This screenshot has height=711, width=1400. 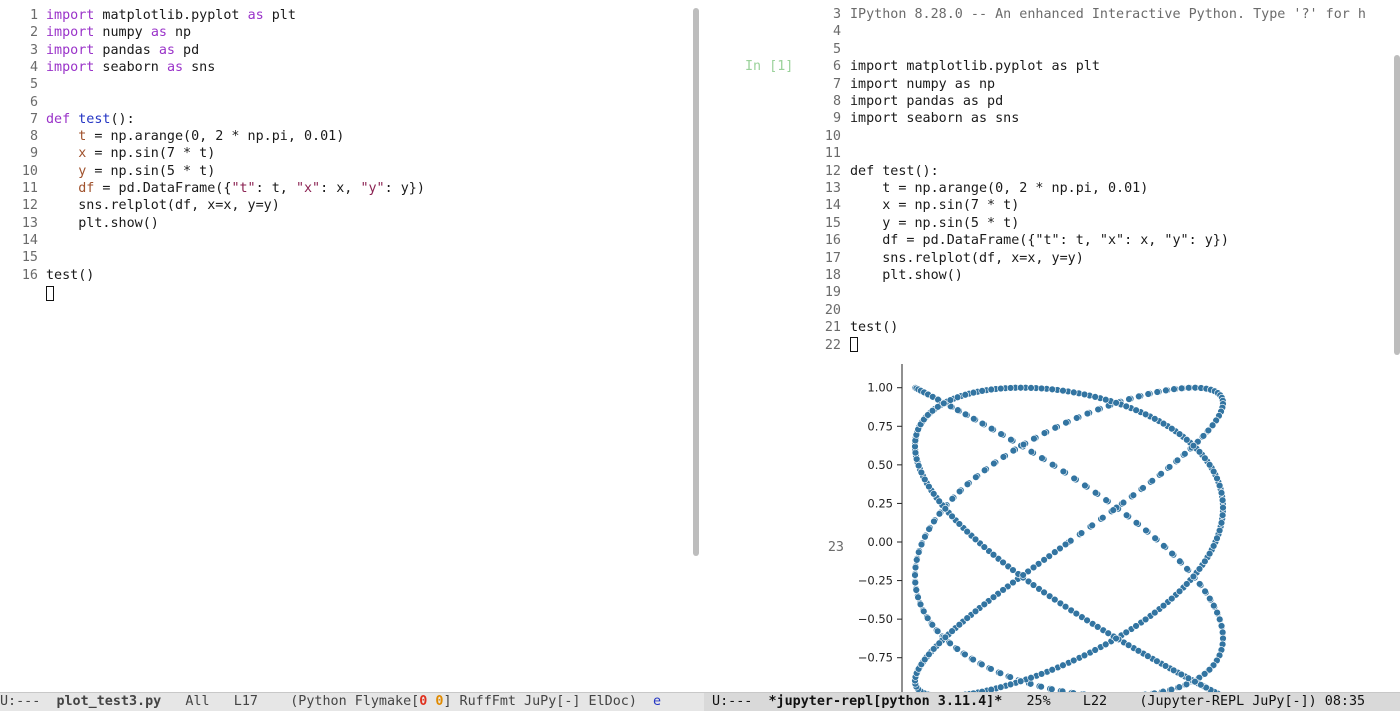 I want to click on repl-line: 8import pandas as pd, so click(x=903, y=101).